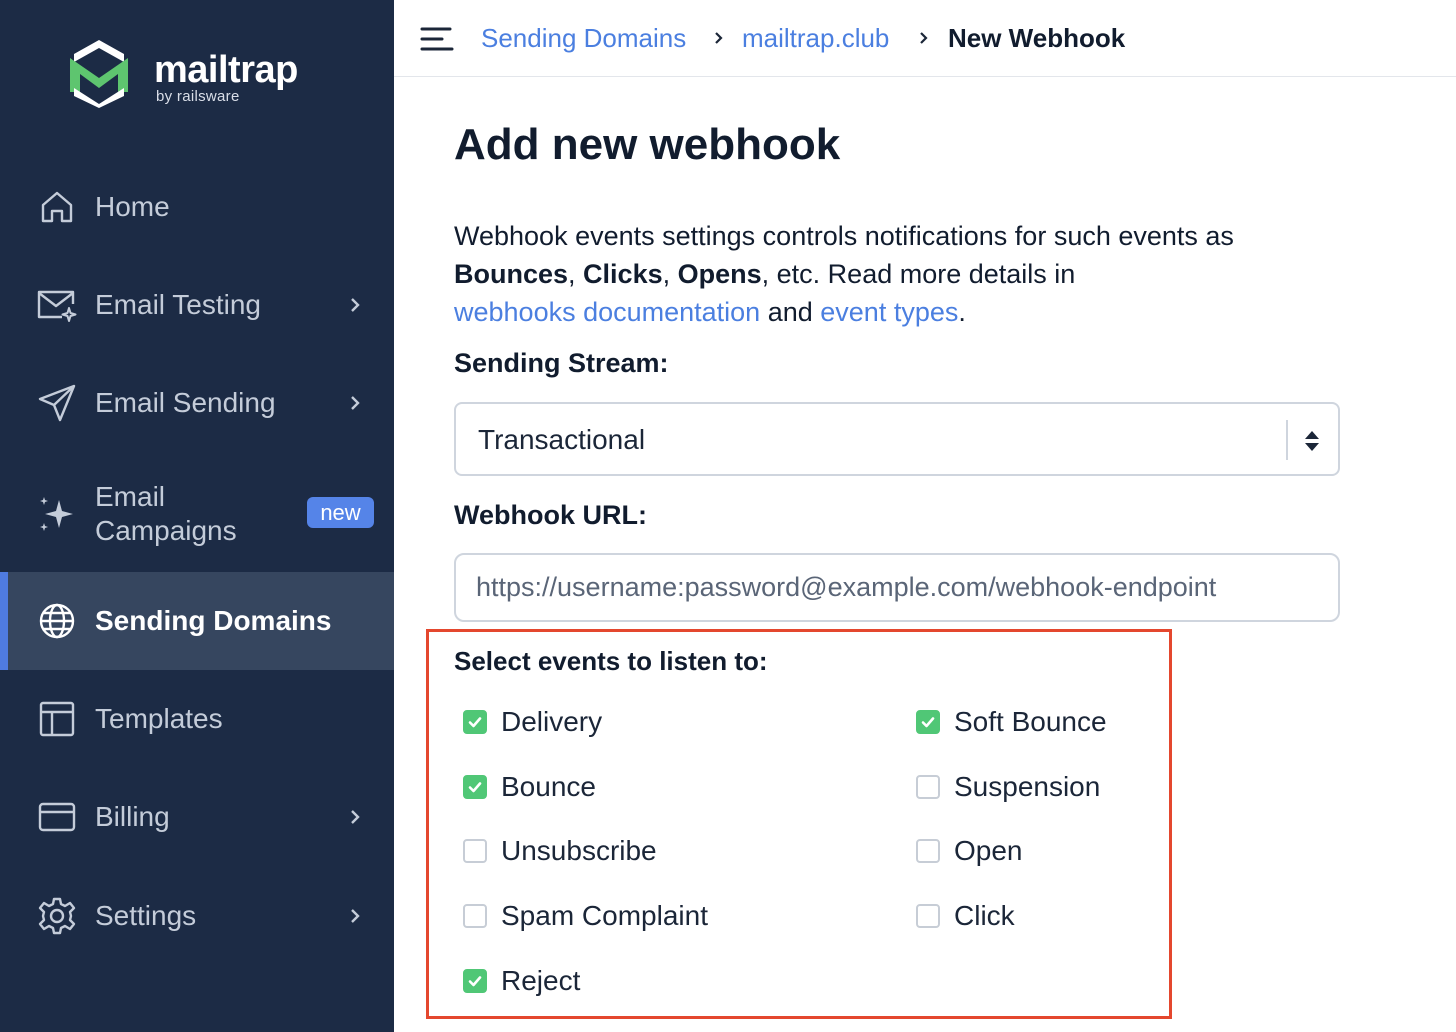 The height and width of the screenshot is (1032, 1456). I want to click on sidebar-item-email-sending: Email Sending, so click(197, 403).